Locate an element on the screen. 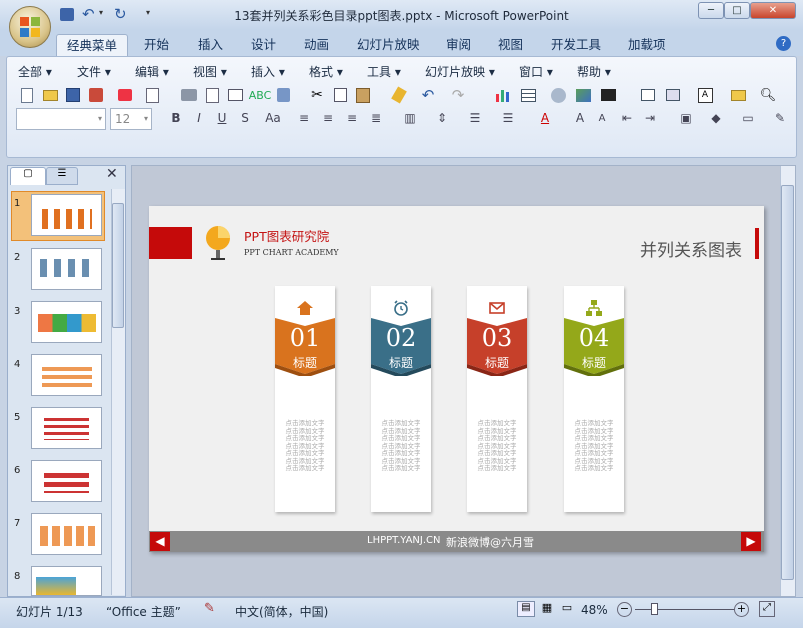 The image size is (803, 628). menu-insert: 插入 ▾ is located at coordinates (268, 71).